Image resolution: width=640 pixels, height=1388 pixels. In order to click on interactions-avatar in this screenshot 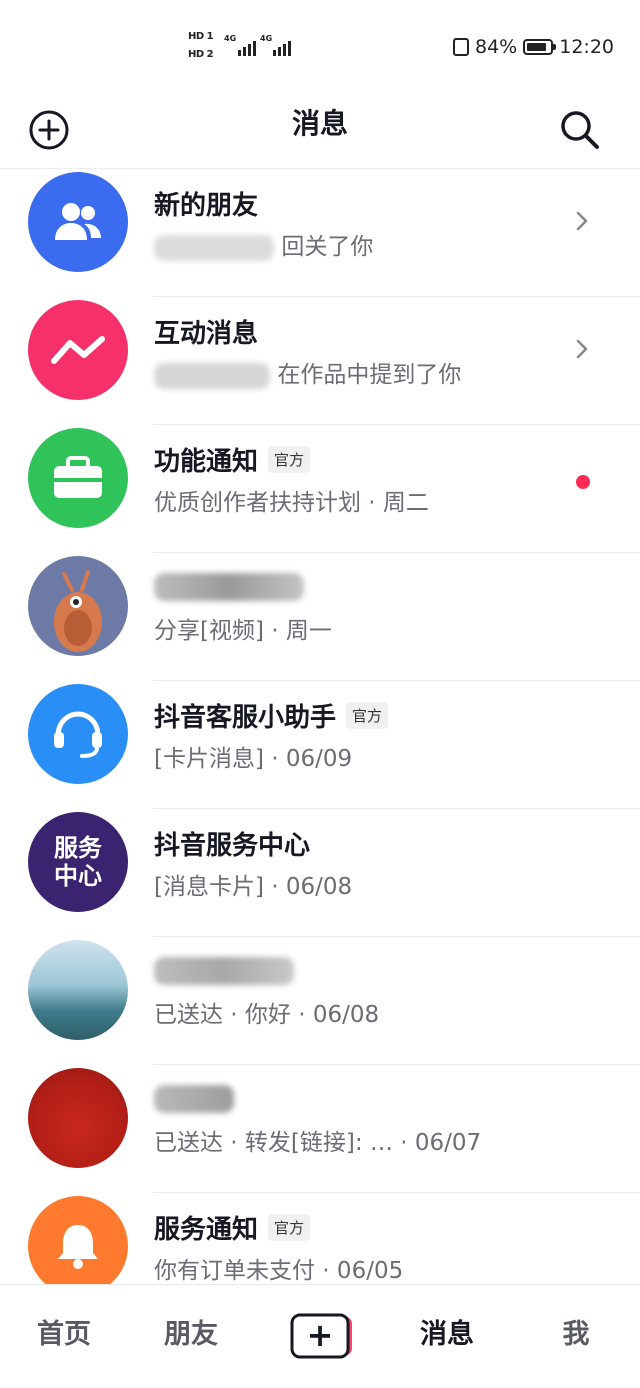, I will do `click(78, 350)`.